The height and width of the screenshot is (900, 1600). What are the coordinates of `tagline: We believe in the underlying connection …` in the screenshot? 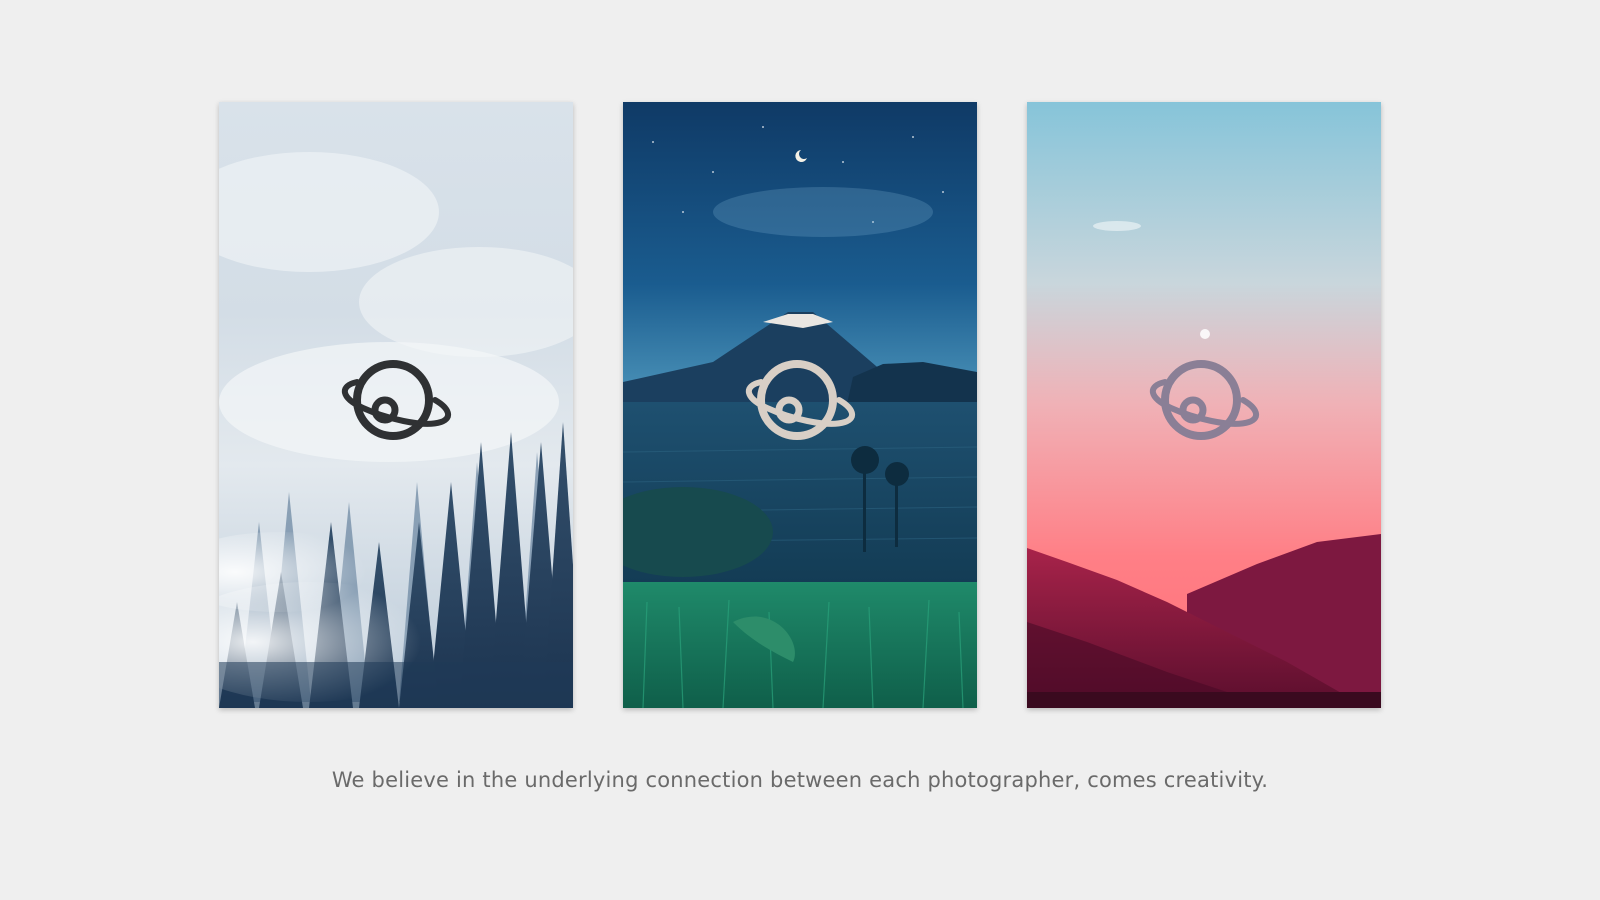 It's located at (800, 780).